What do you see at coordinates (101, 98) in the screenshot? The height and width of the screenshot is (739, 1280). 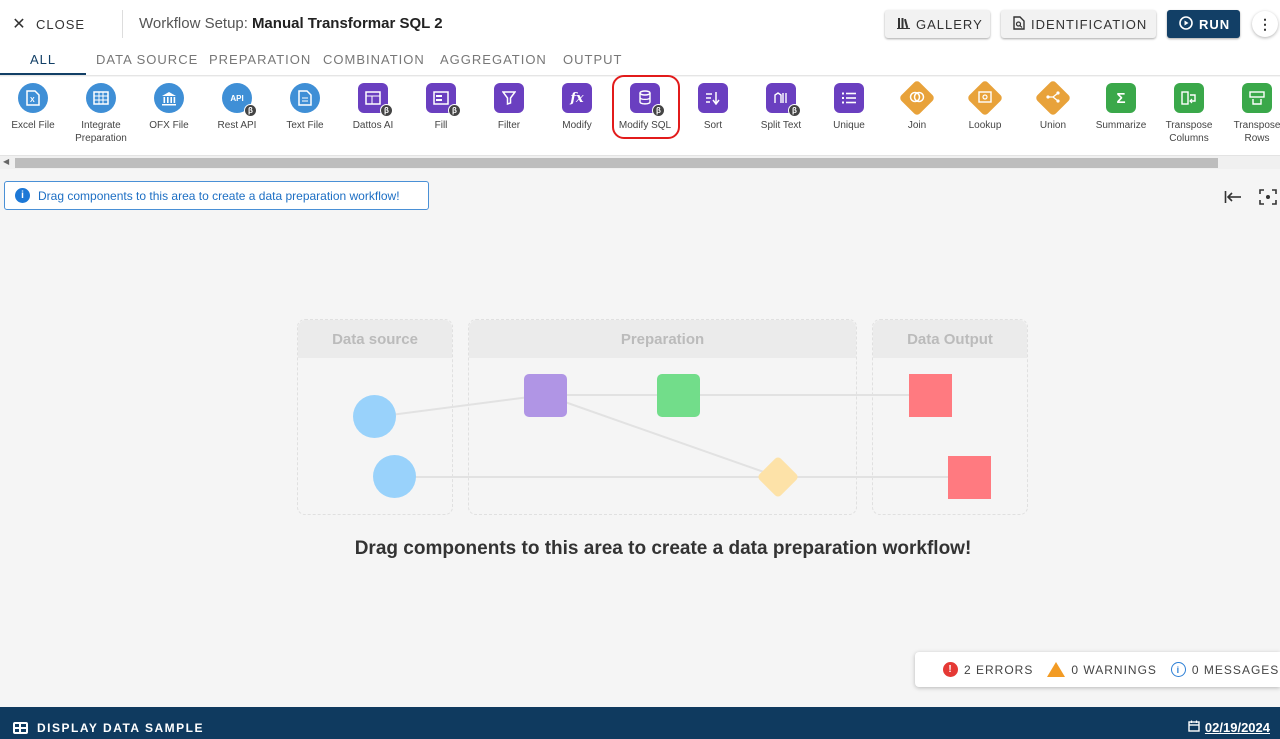 I see `table-grid-icon` at bounding box center [101, 98].